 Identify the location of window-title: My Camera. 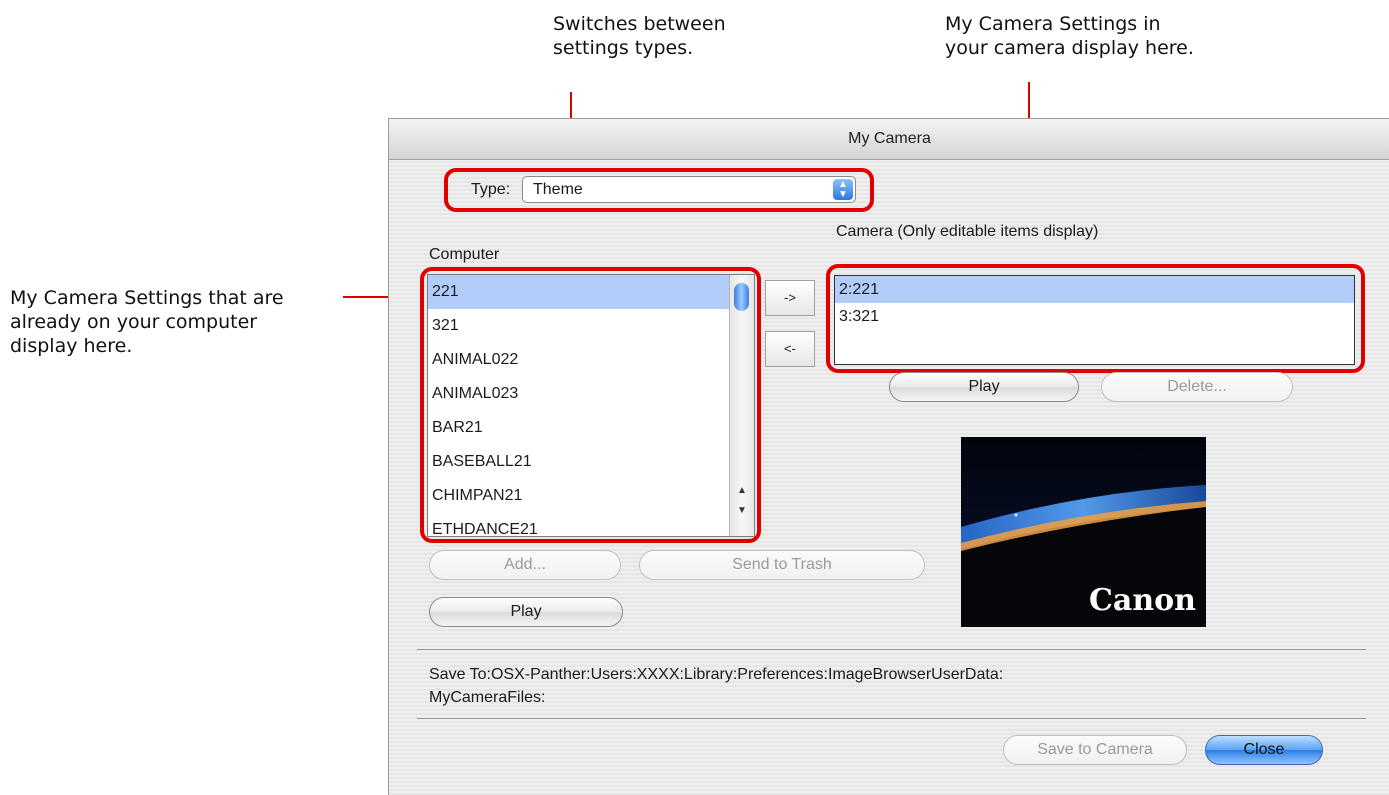
(889, 139).